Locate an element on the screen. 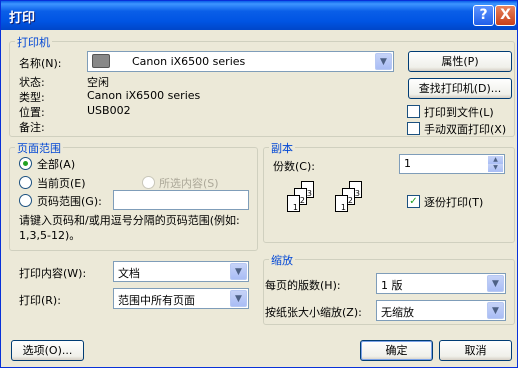 This screenshot has height=368, width=518. print-pages-value: 范围中所有页面 is located at coordinates (156, 300).